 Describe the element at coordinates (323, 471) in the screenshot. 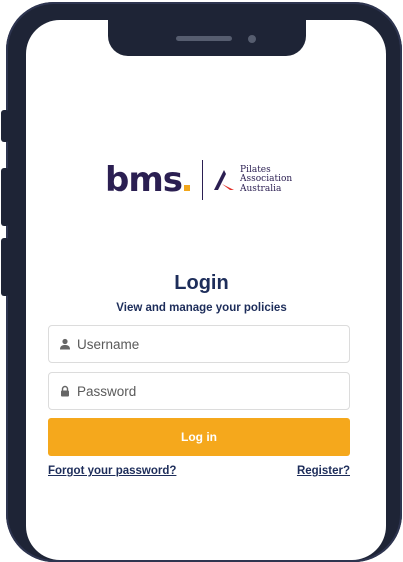

I see `register-link: Register?` at that location.